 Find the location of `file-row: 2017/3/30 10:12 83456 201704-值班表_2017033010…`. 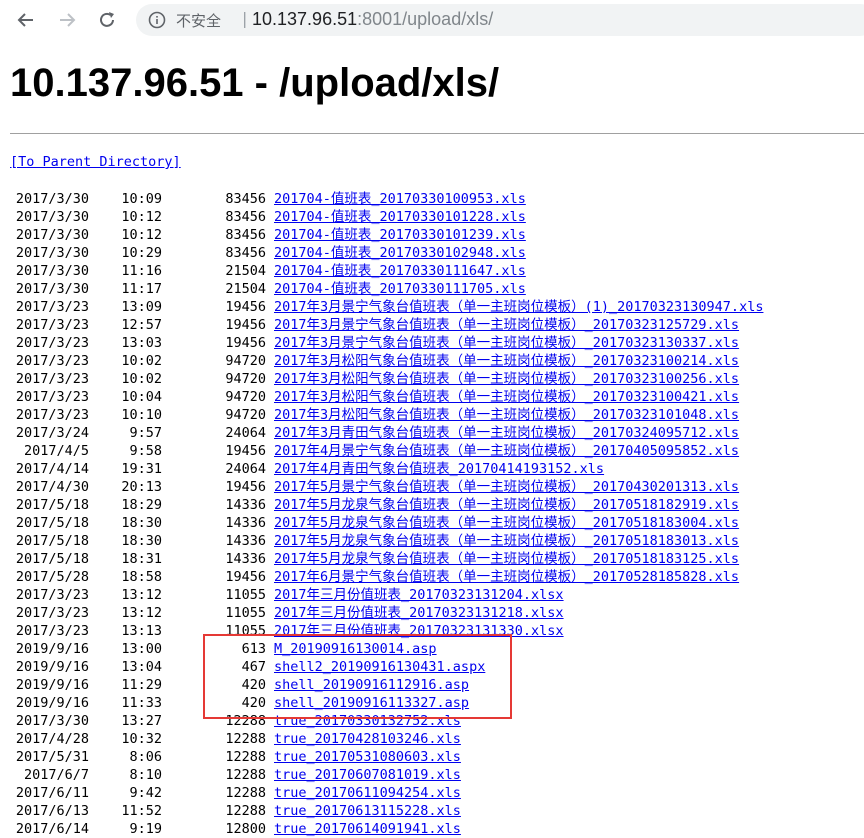

file-row: 2017/3/30 10:12 83456 201704-值班表_2017033010… is located at coordinates (432, 235).